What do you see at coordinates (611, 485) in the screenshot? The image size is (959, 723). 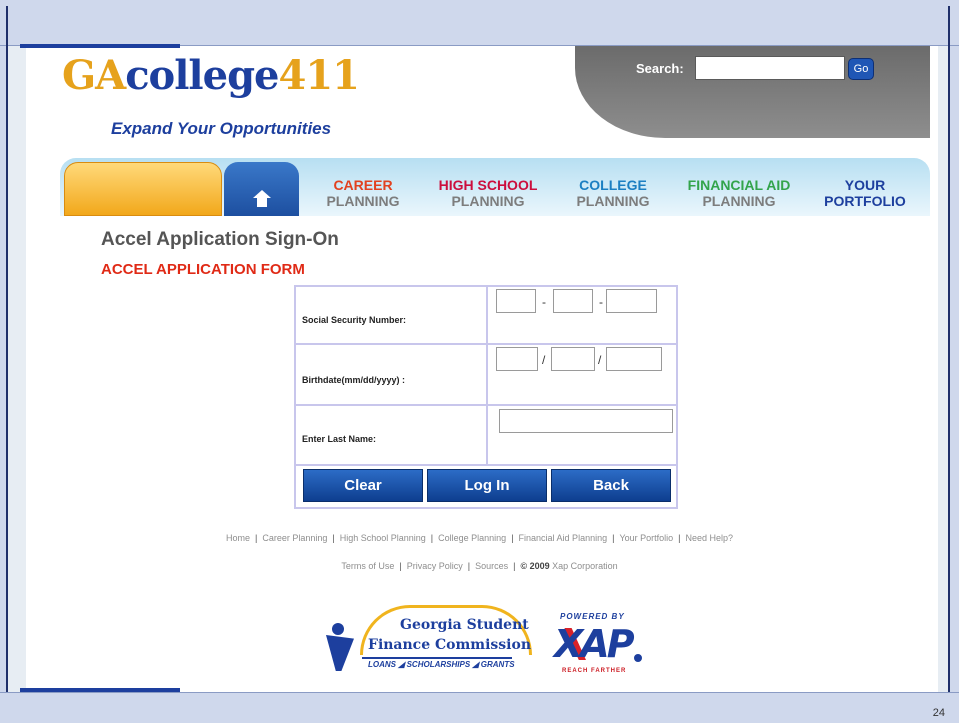 I see `back-button: Back` at bounding box center [611, 485].